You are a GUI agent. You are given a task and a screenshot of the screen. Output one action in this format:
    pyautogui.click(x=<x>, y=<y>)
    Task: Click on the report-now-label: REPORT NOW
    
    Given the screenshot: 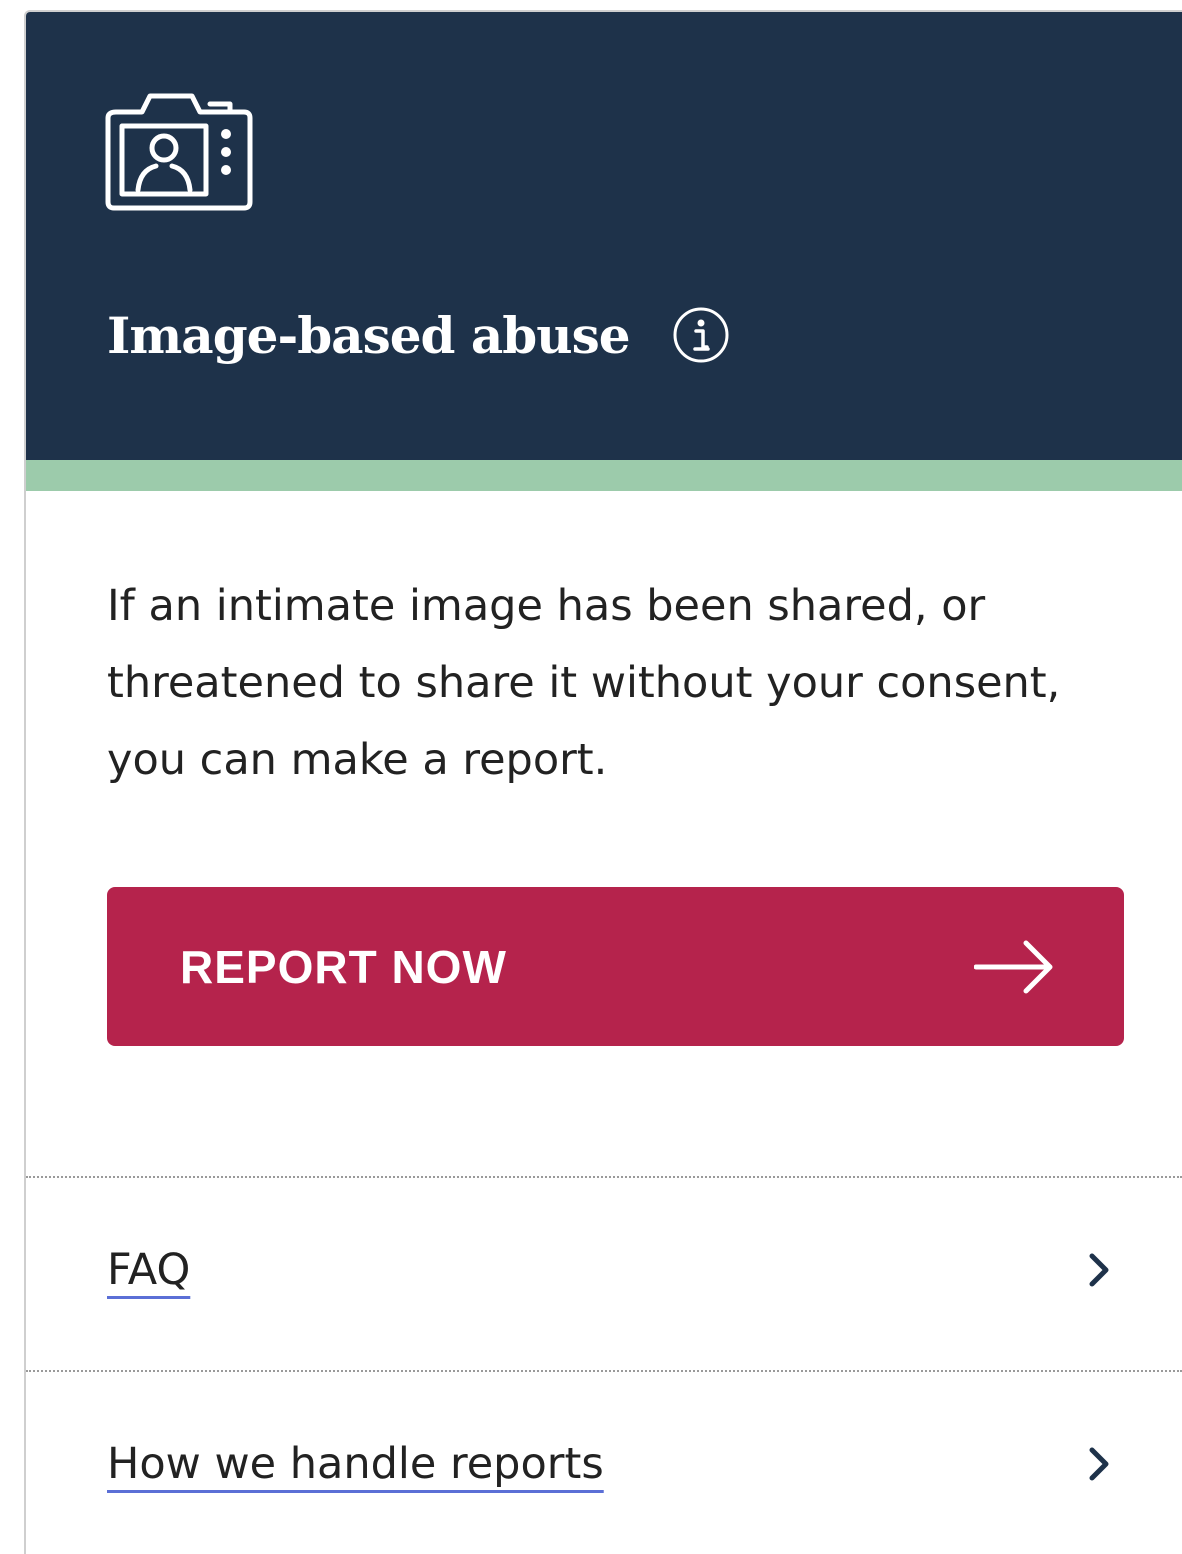 What is the action you would take?
    pyautogui.click(x=343, y=966)
    